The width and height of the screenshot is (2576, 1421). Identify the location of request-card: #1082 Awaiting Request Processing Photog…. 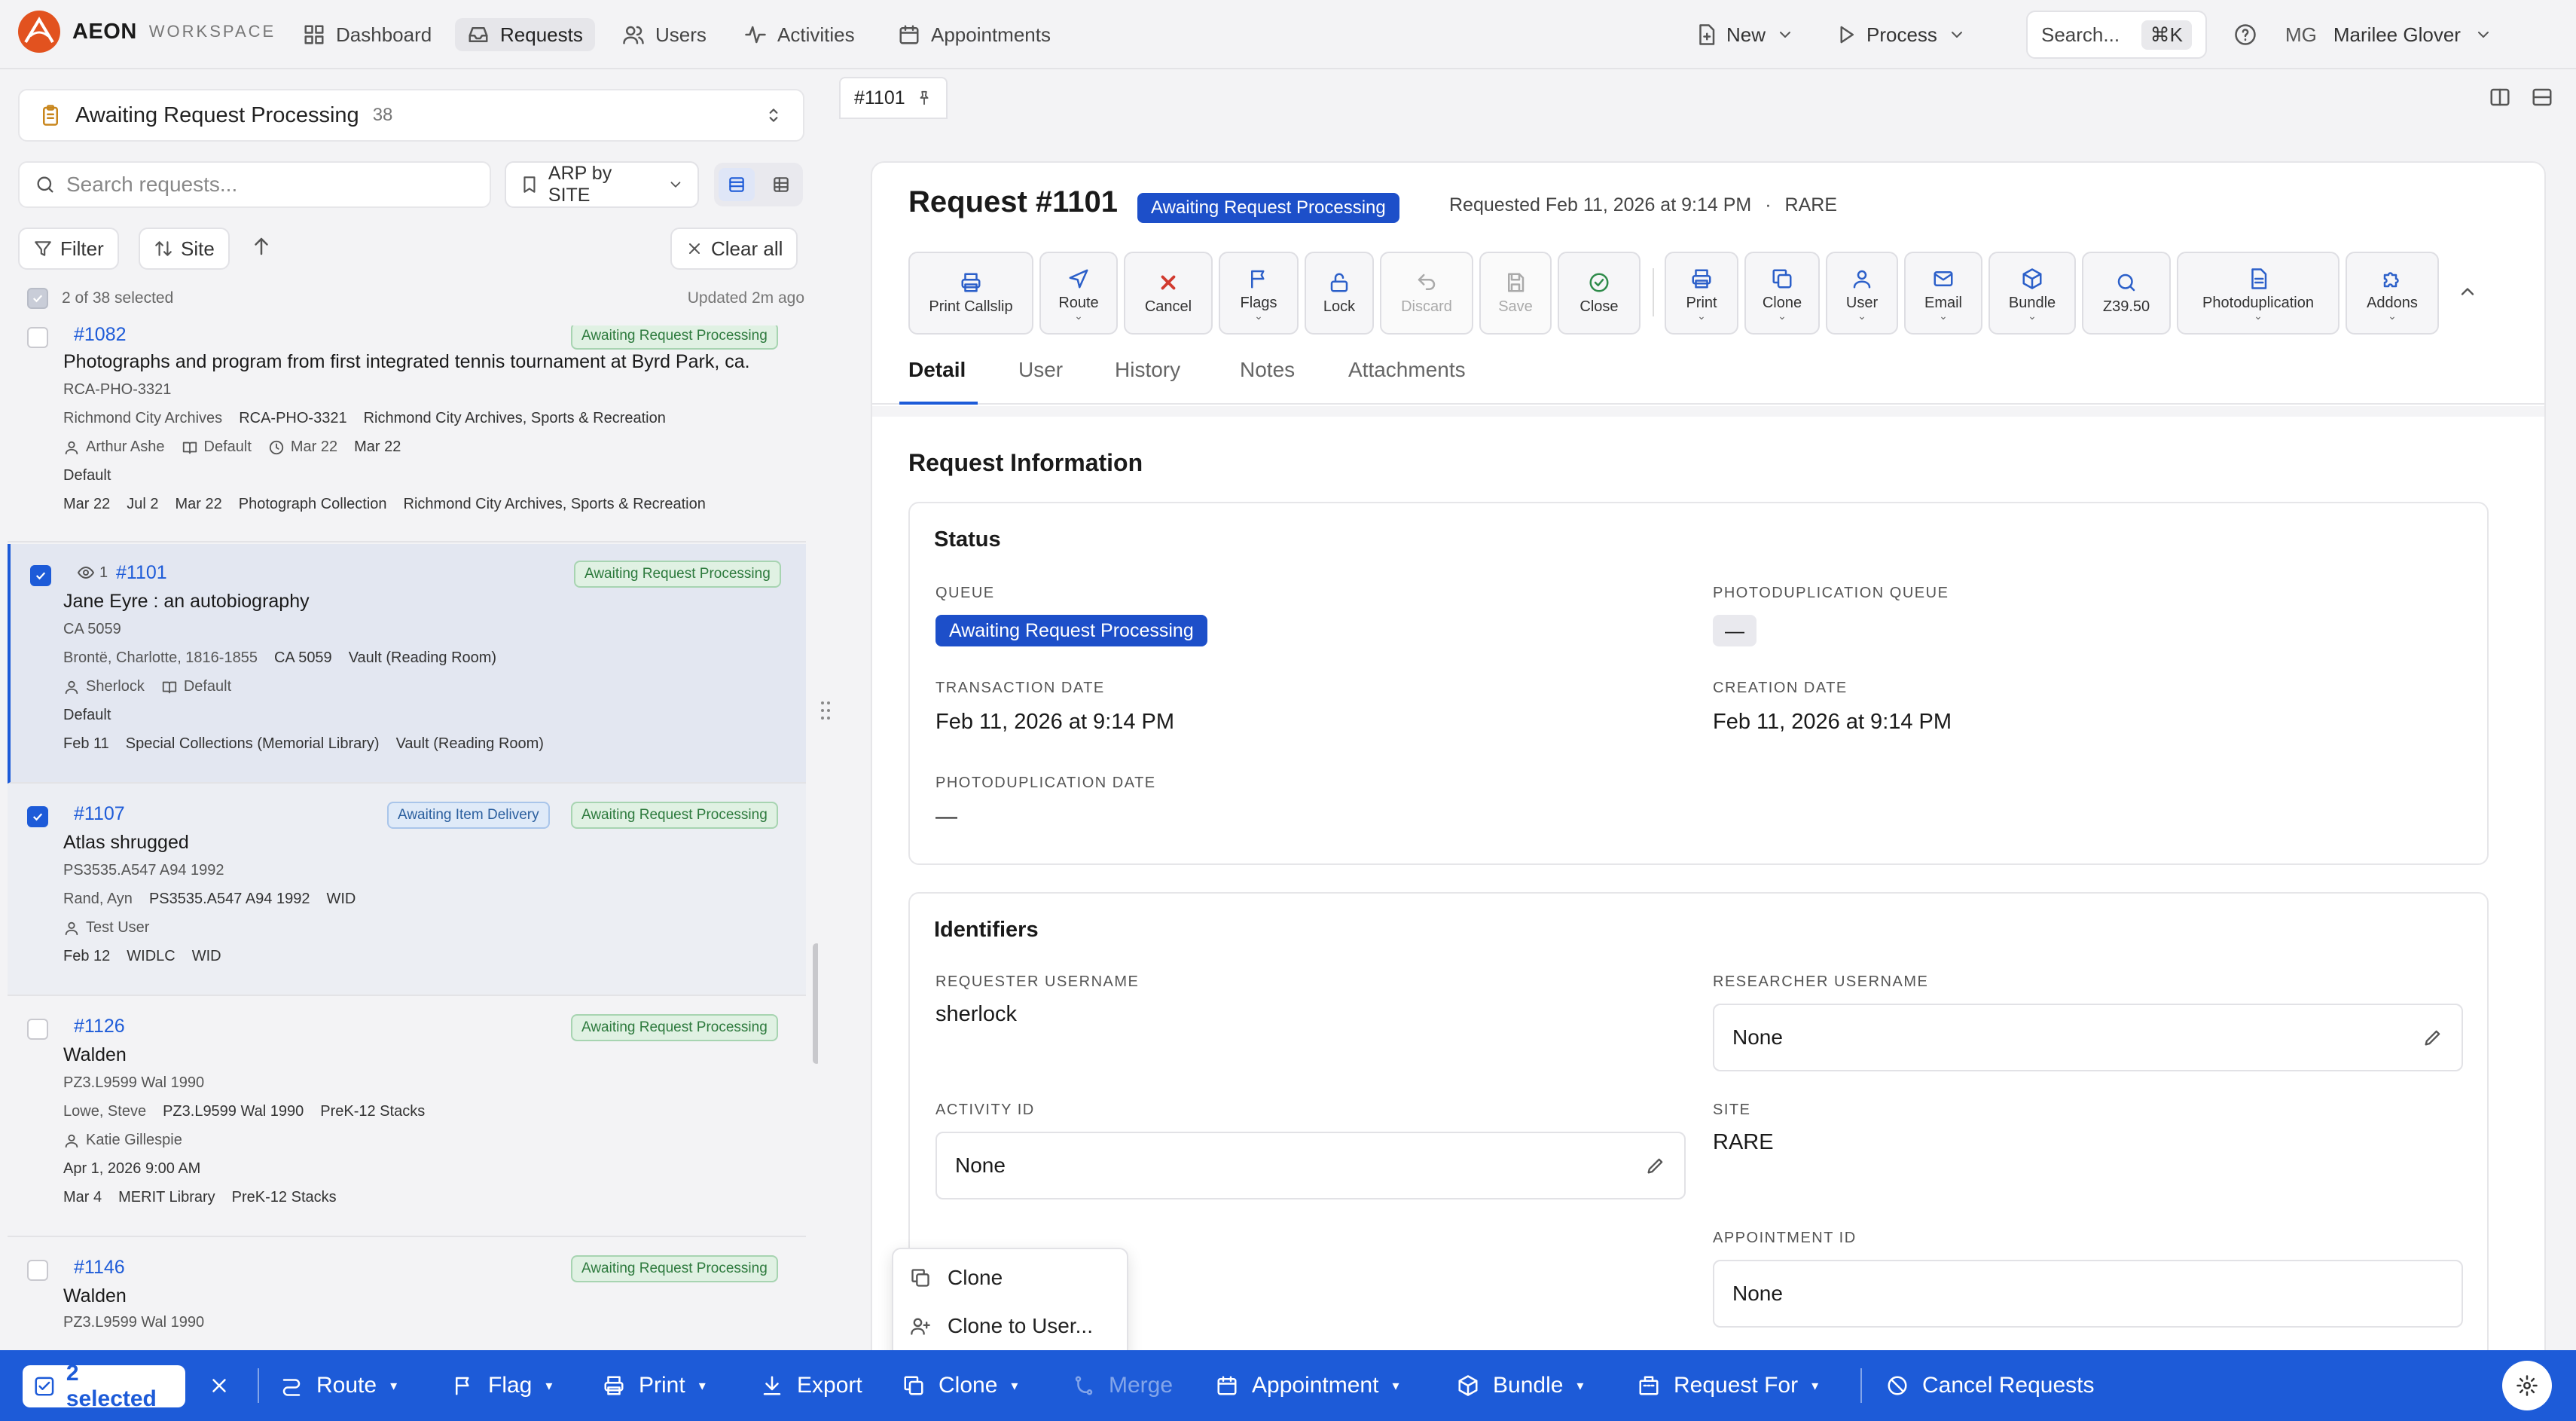
(407, 433).